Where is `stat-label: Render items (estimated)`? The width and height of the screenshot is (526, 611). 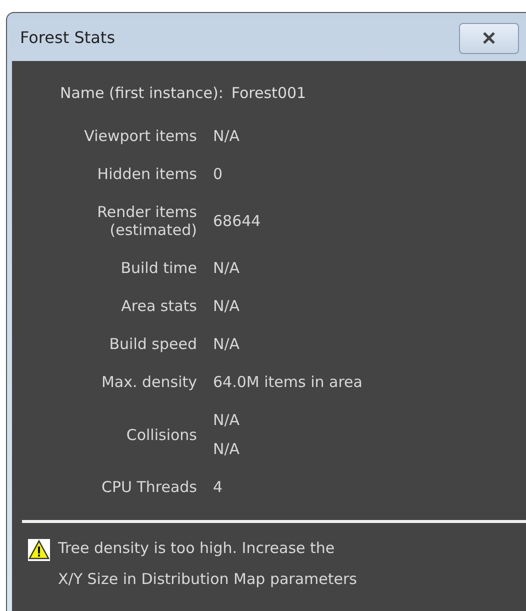 stat-label: Render items (estimated) is located at coordinates (146, 221).